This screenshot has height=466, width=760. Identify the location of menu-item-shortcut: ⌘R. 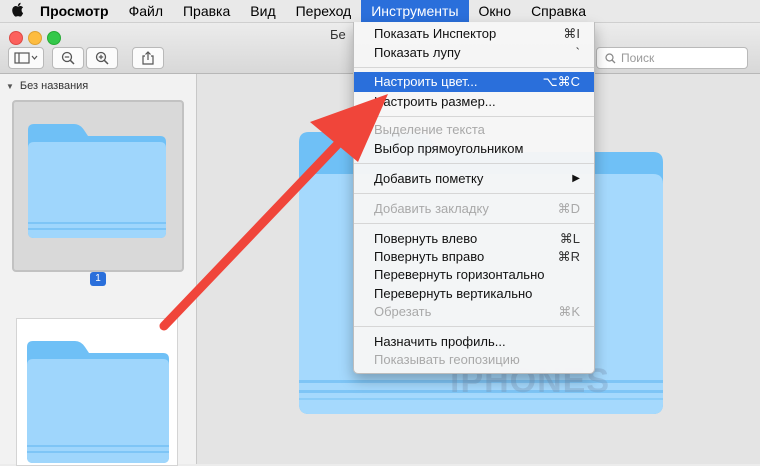
(568, 256).